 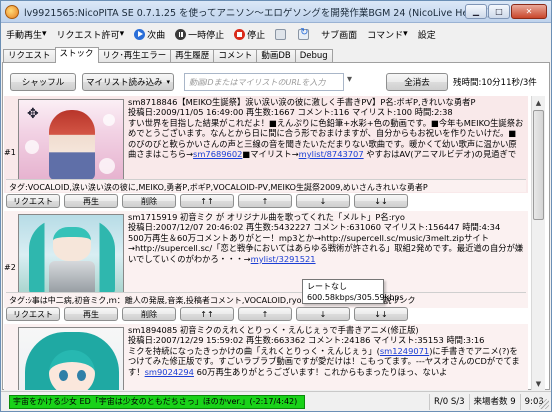 I want to click on request-allow-label: リクエスト許可, so click(x=88, y=35).